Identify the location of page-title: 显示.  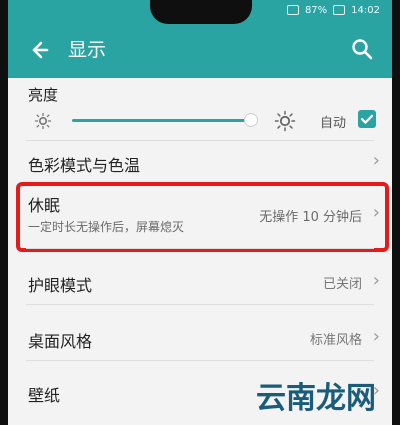
(87, 50).